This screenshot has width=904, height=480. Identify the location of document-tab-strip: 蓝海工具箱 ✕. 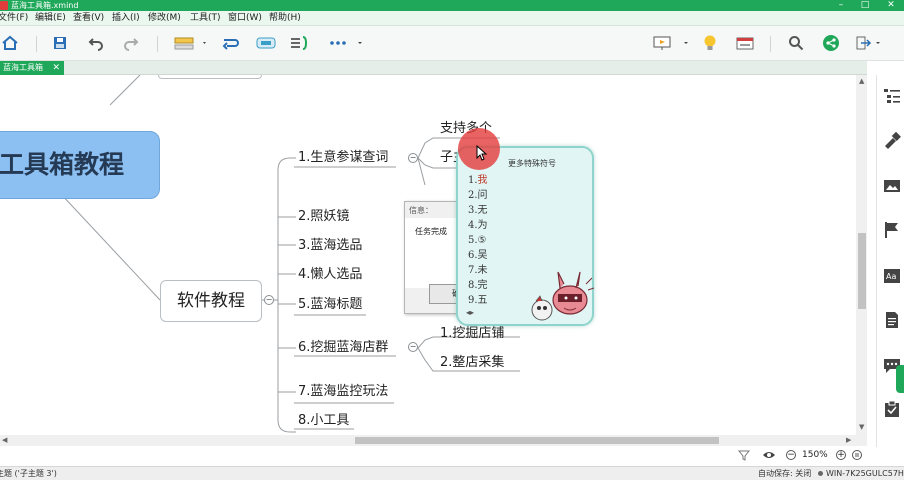
(433, 68).